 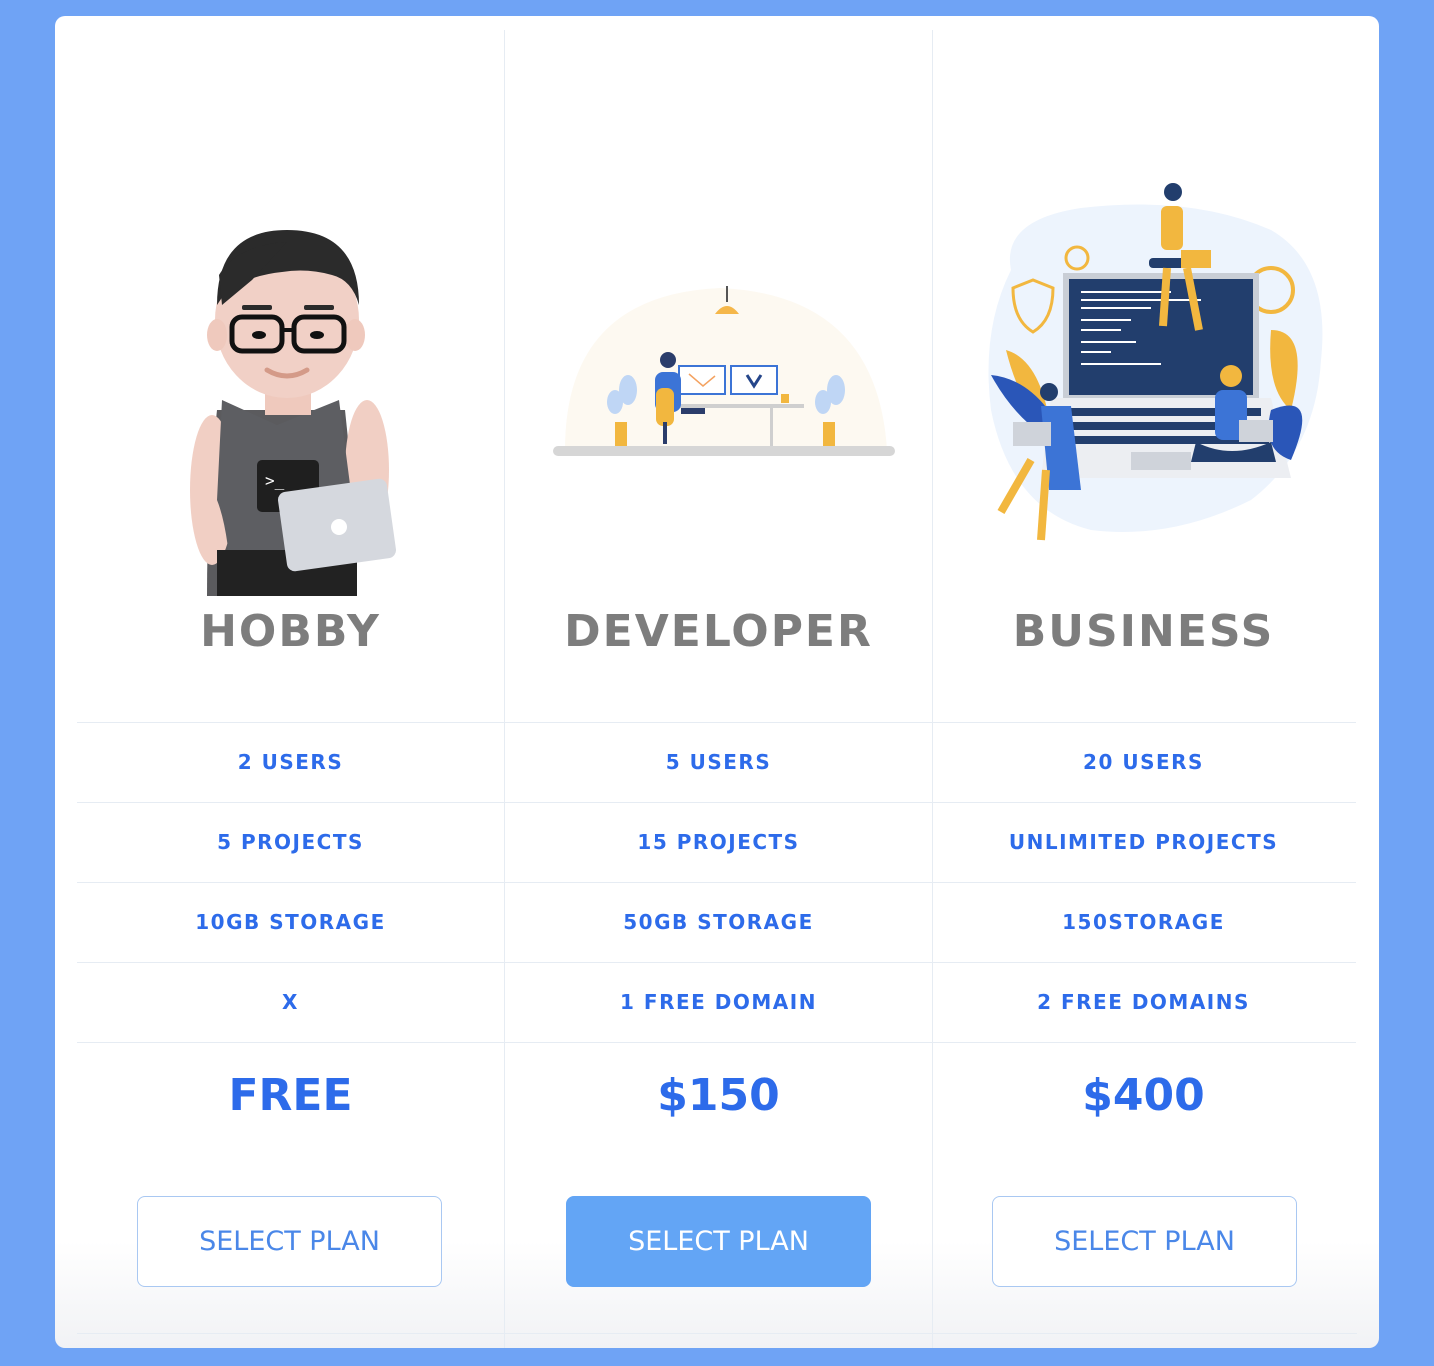 I want to click on business-illustration, so click(x=1143, y=313).